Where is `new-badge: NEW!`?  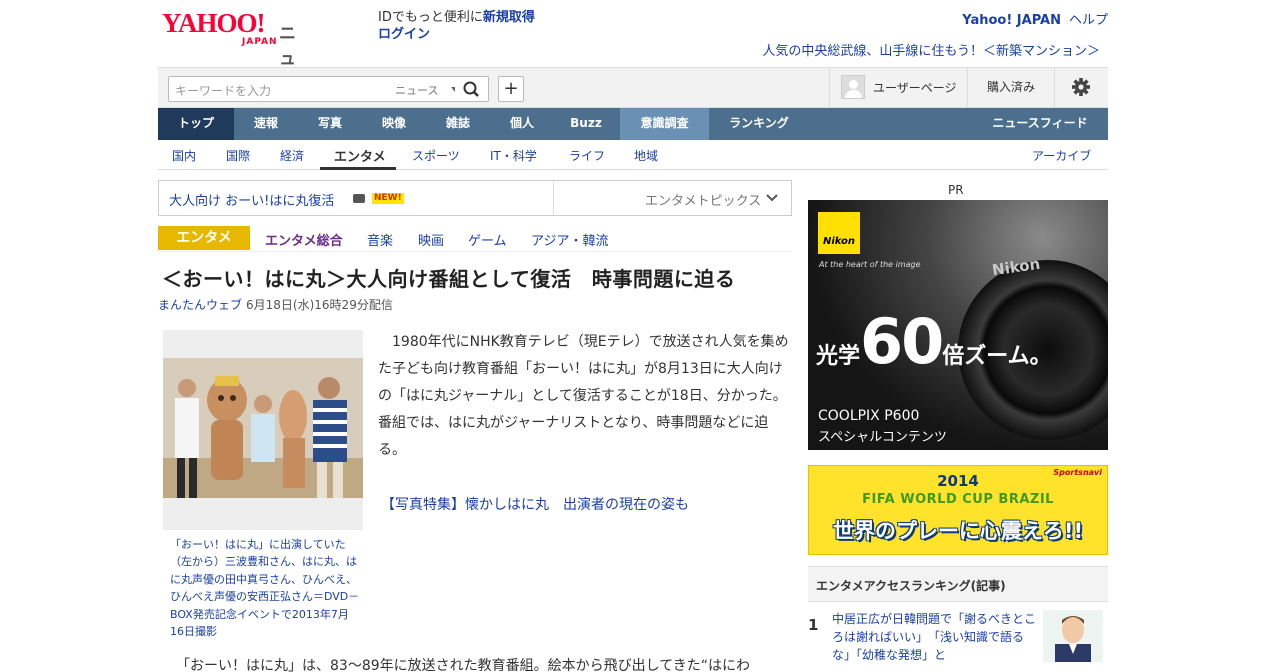 new-badge: NEW! is located at coordinates (388, 198).